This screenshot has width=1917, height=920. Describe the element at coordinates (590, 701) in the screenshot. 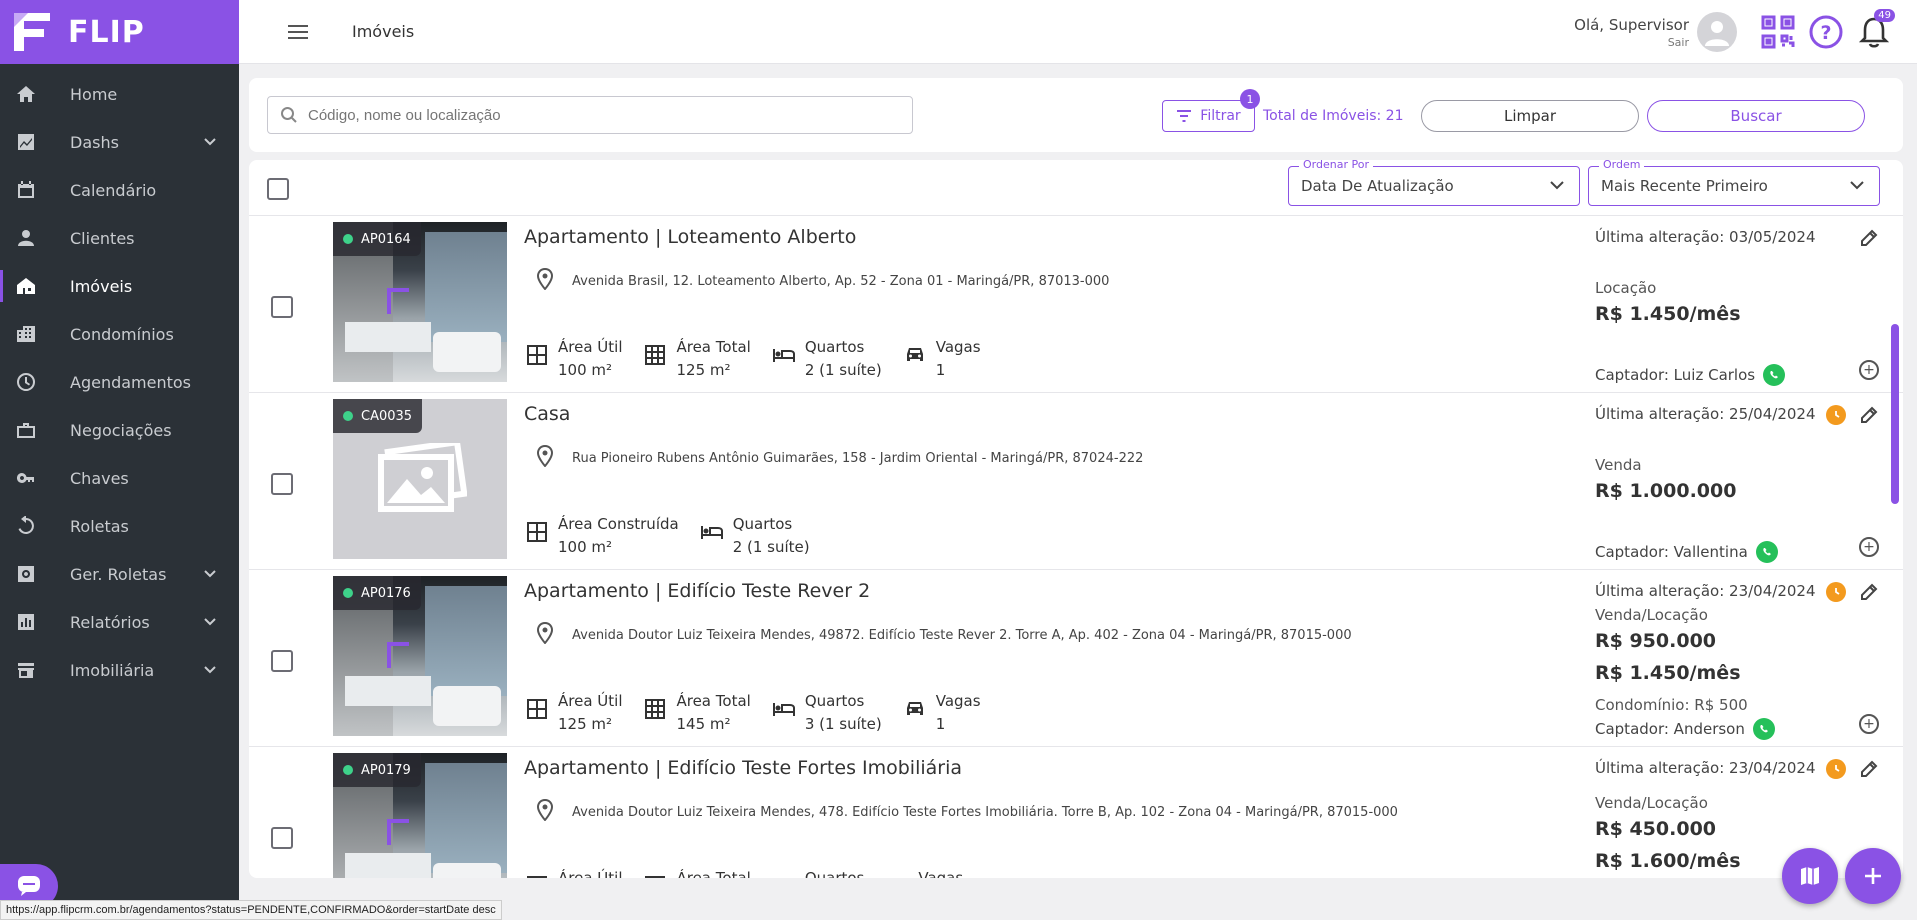

I see `feature-label: Área Útil` at that location.